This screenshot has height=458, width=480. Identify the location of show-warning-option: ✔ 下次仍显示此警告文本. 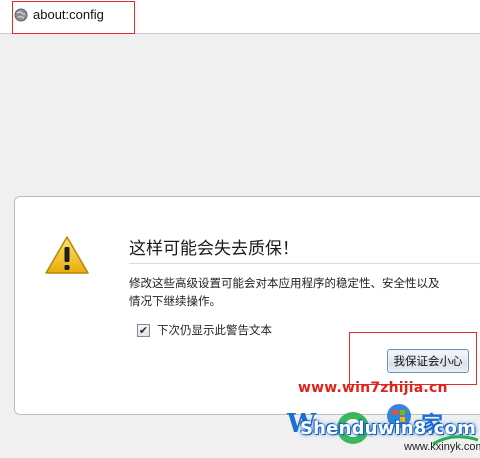
(204, 330).